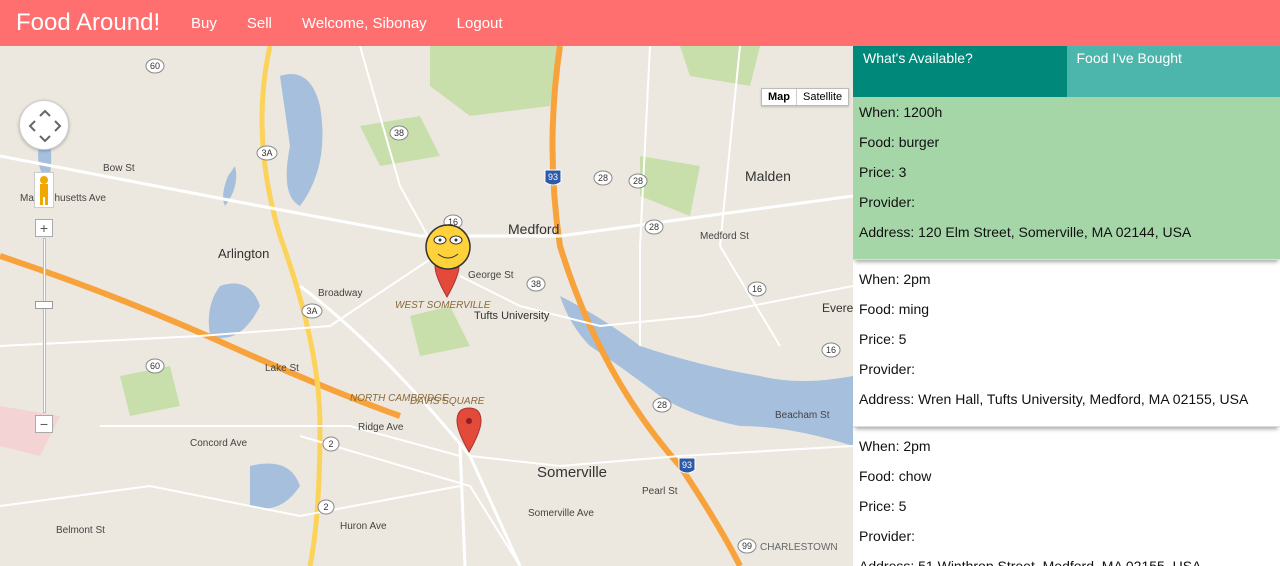 The width and height of the screenshot is (1280, 566). I want to click on tab-food-bought: Food I've Bought, so click(1173, 71).